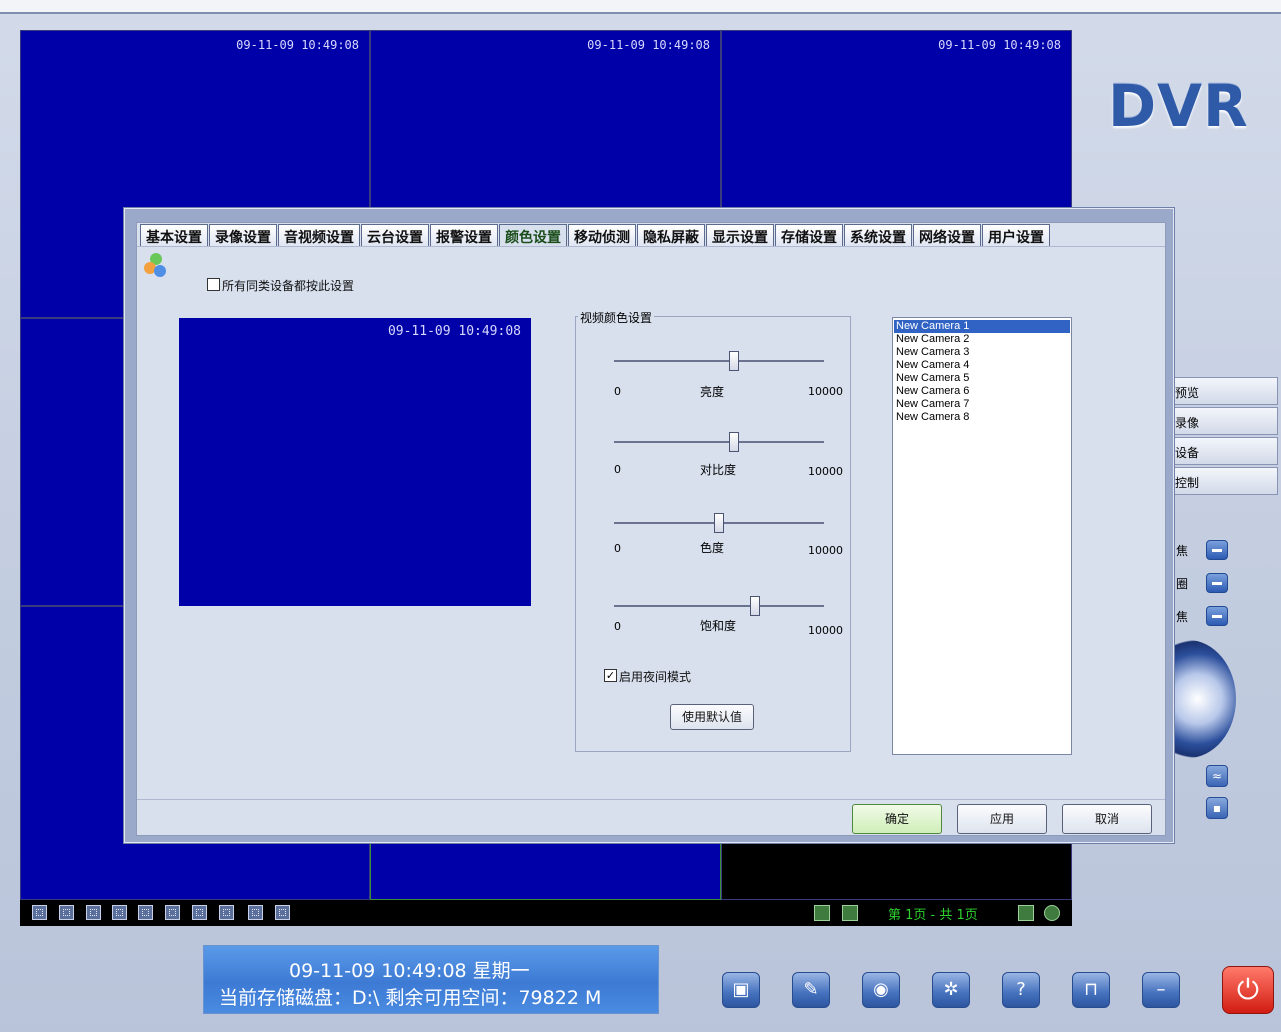 The image size is (1281, 1032). What do you see at coordinates (1002, 819) in the screenshot?
I see `apply-button: 应用` at bounding box center [1002, 819].